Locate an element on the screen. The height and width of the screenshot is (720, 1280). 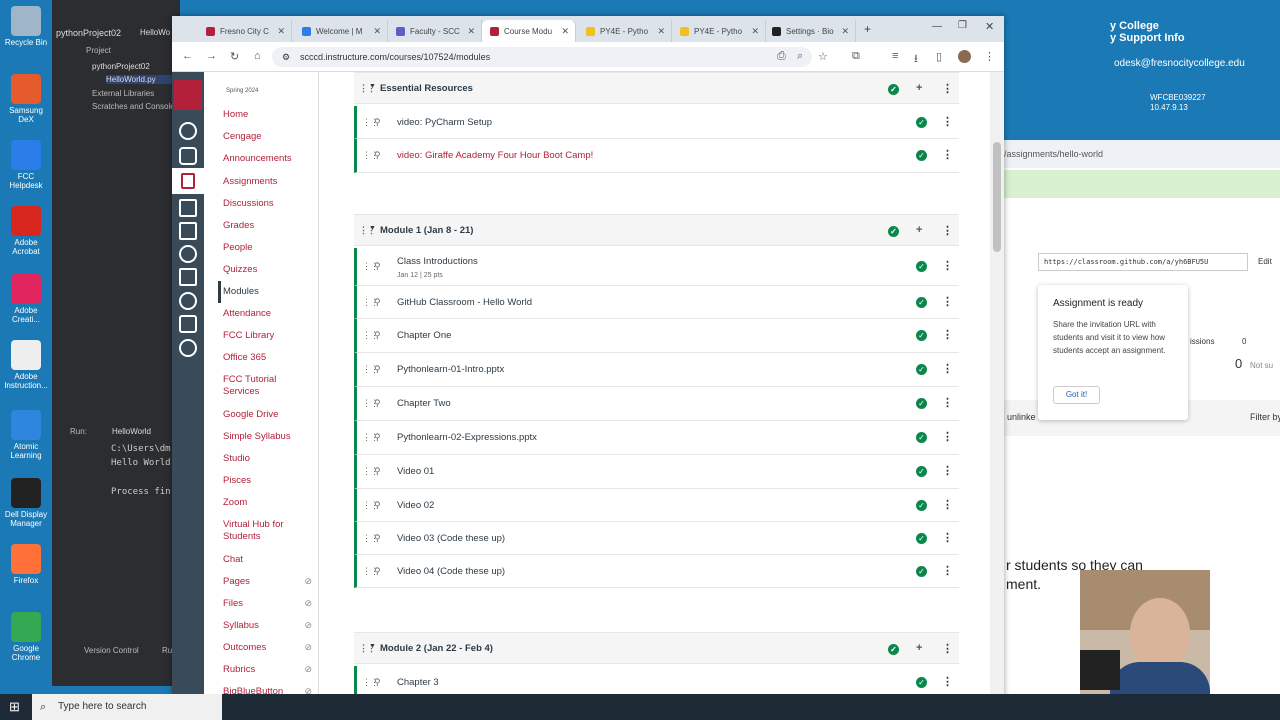
filter-select: Filter by pas is located at coordinates (1265, 417).